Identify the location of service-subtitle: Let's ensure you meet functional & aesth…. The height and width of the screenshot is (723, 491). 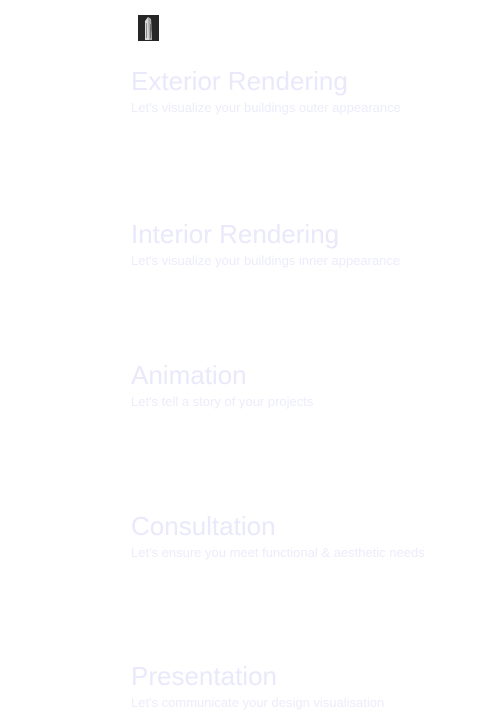
(278, 552).